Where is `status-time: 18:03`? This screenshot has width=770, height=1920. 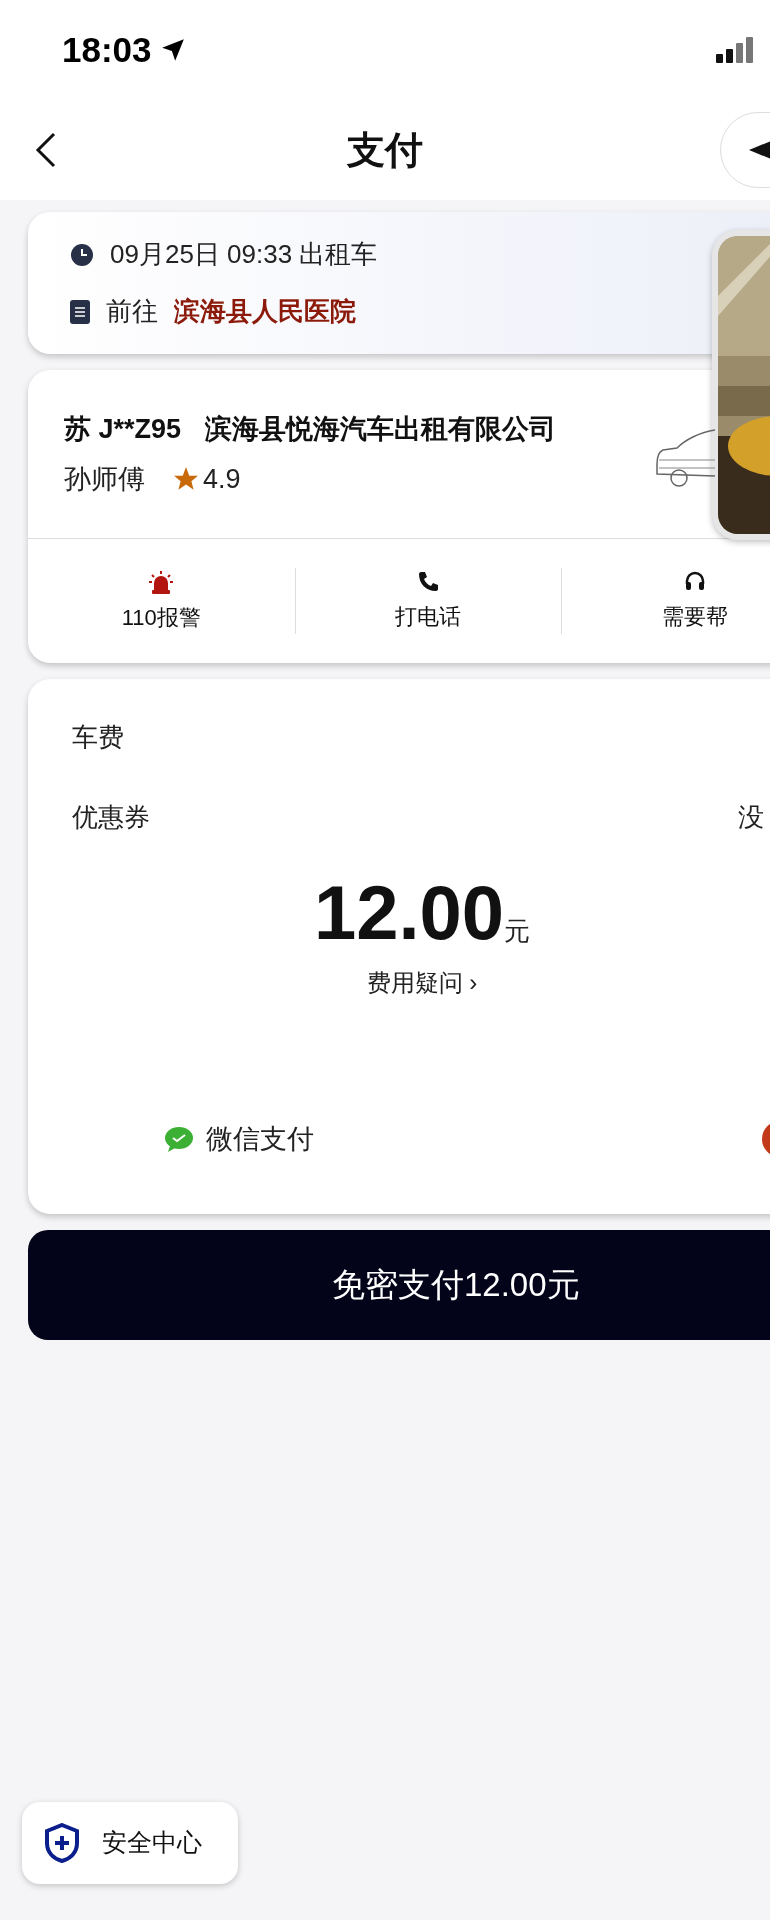 status-time: 18:03 is located at coordinates (107, 49).